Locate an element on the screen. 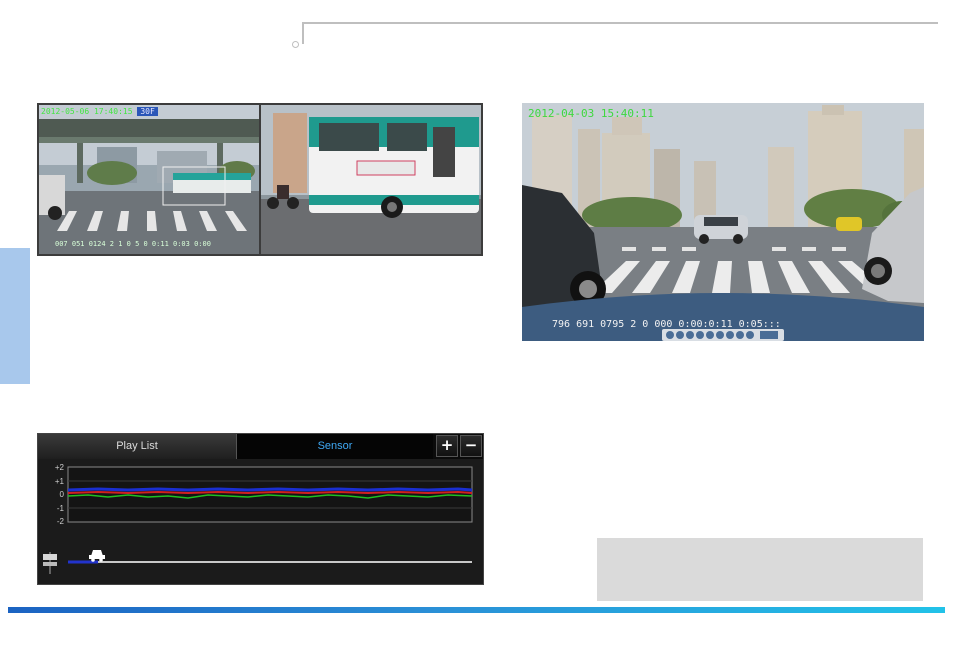 This screenshot has height=660, width=954. left-timestamp-text: 2012-05-06 17:40:15 is located at coordinates (87, 111).